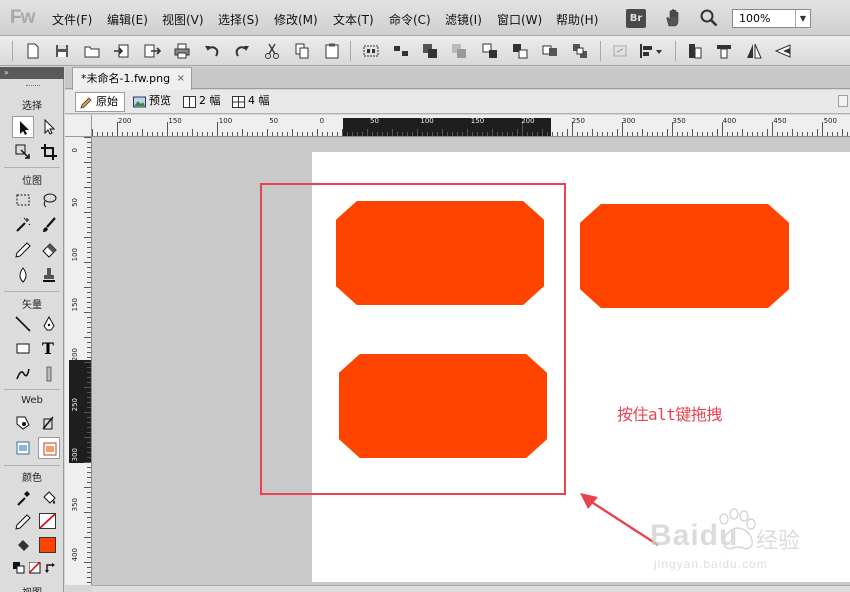 The height and width of the screenshot is (592, 850). What do you see at coordinates (371, 51) in the screenshot?
I see `group-icon` at bounding box center [371, 51].